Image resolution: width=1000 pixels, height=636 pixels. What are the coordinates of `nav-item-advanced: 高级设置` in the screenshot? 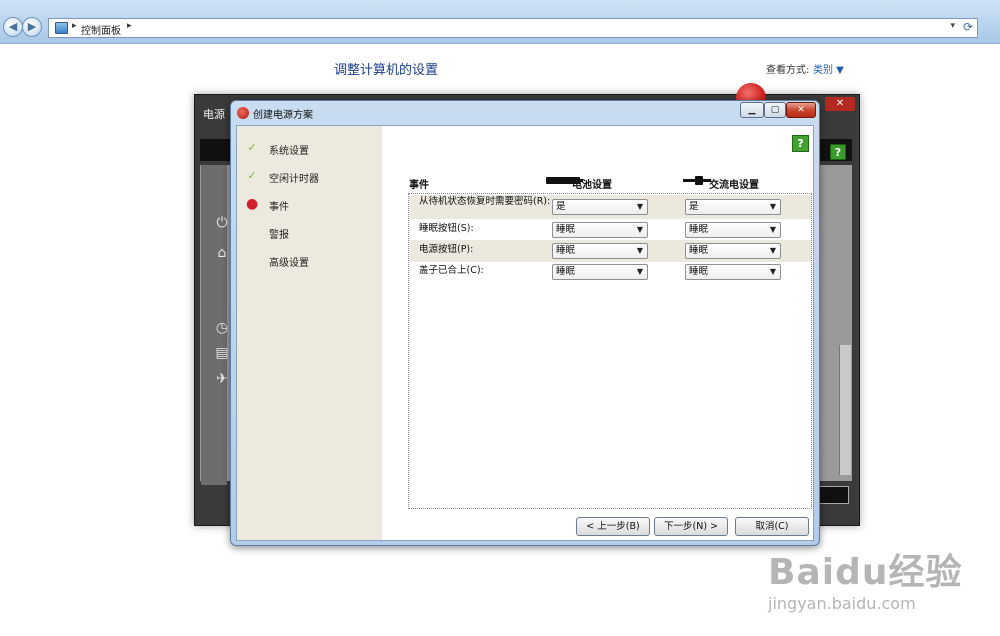 It's located at (289, 261).